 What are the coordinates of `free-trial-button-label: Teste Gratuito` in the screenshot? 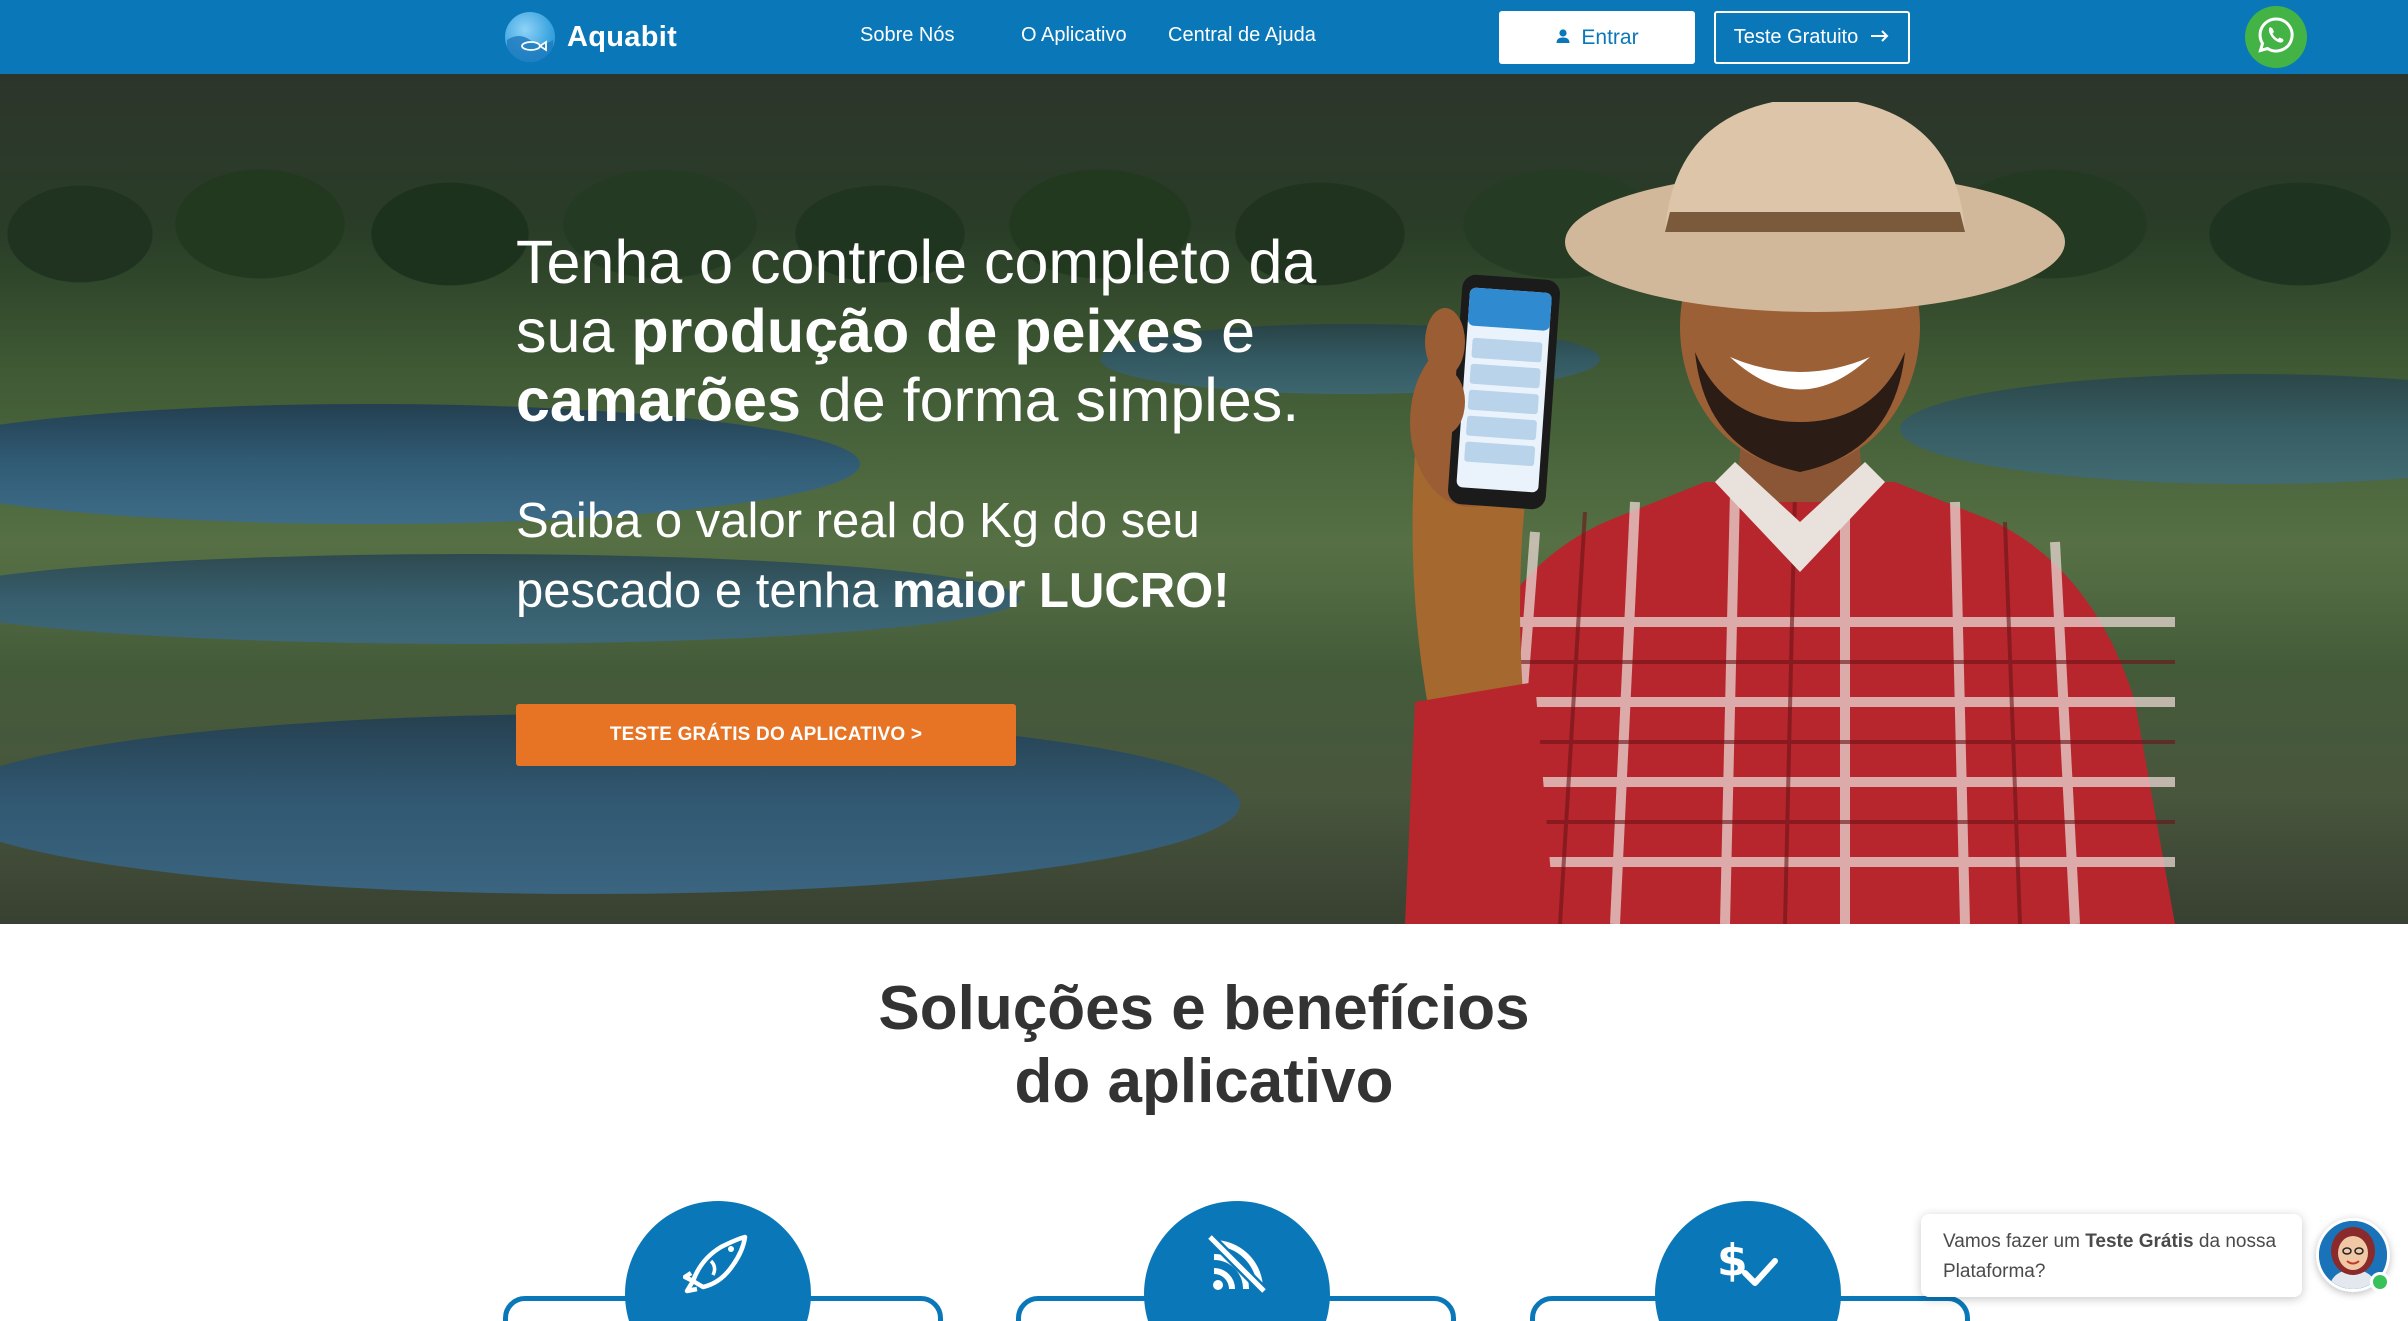 It's located at (1796, 37).